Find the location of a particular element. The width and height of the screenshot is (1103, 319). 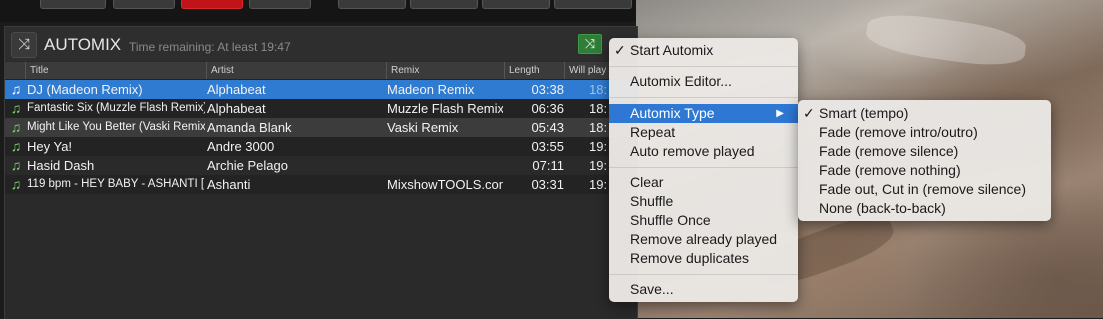

menu-item-auto-remove-played: Auto remove played is located at coordinates (703, 151).